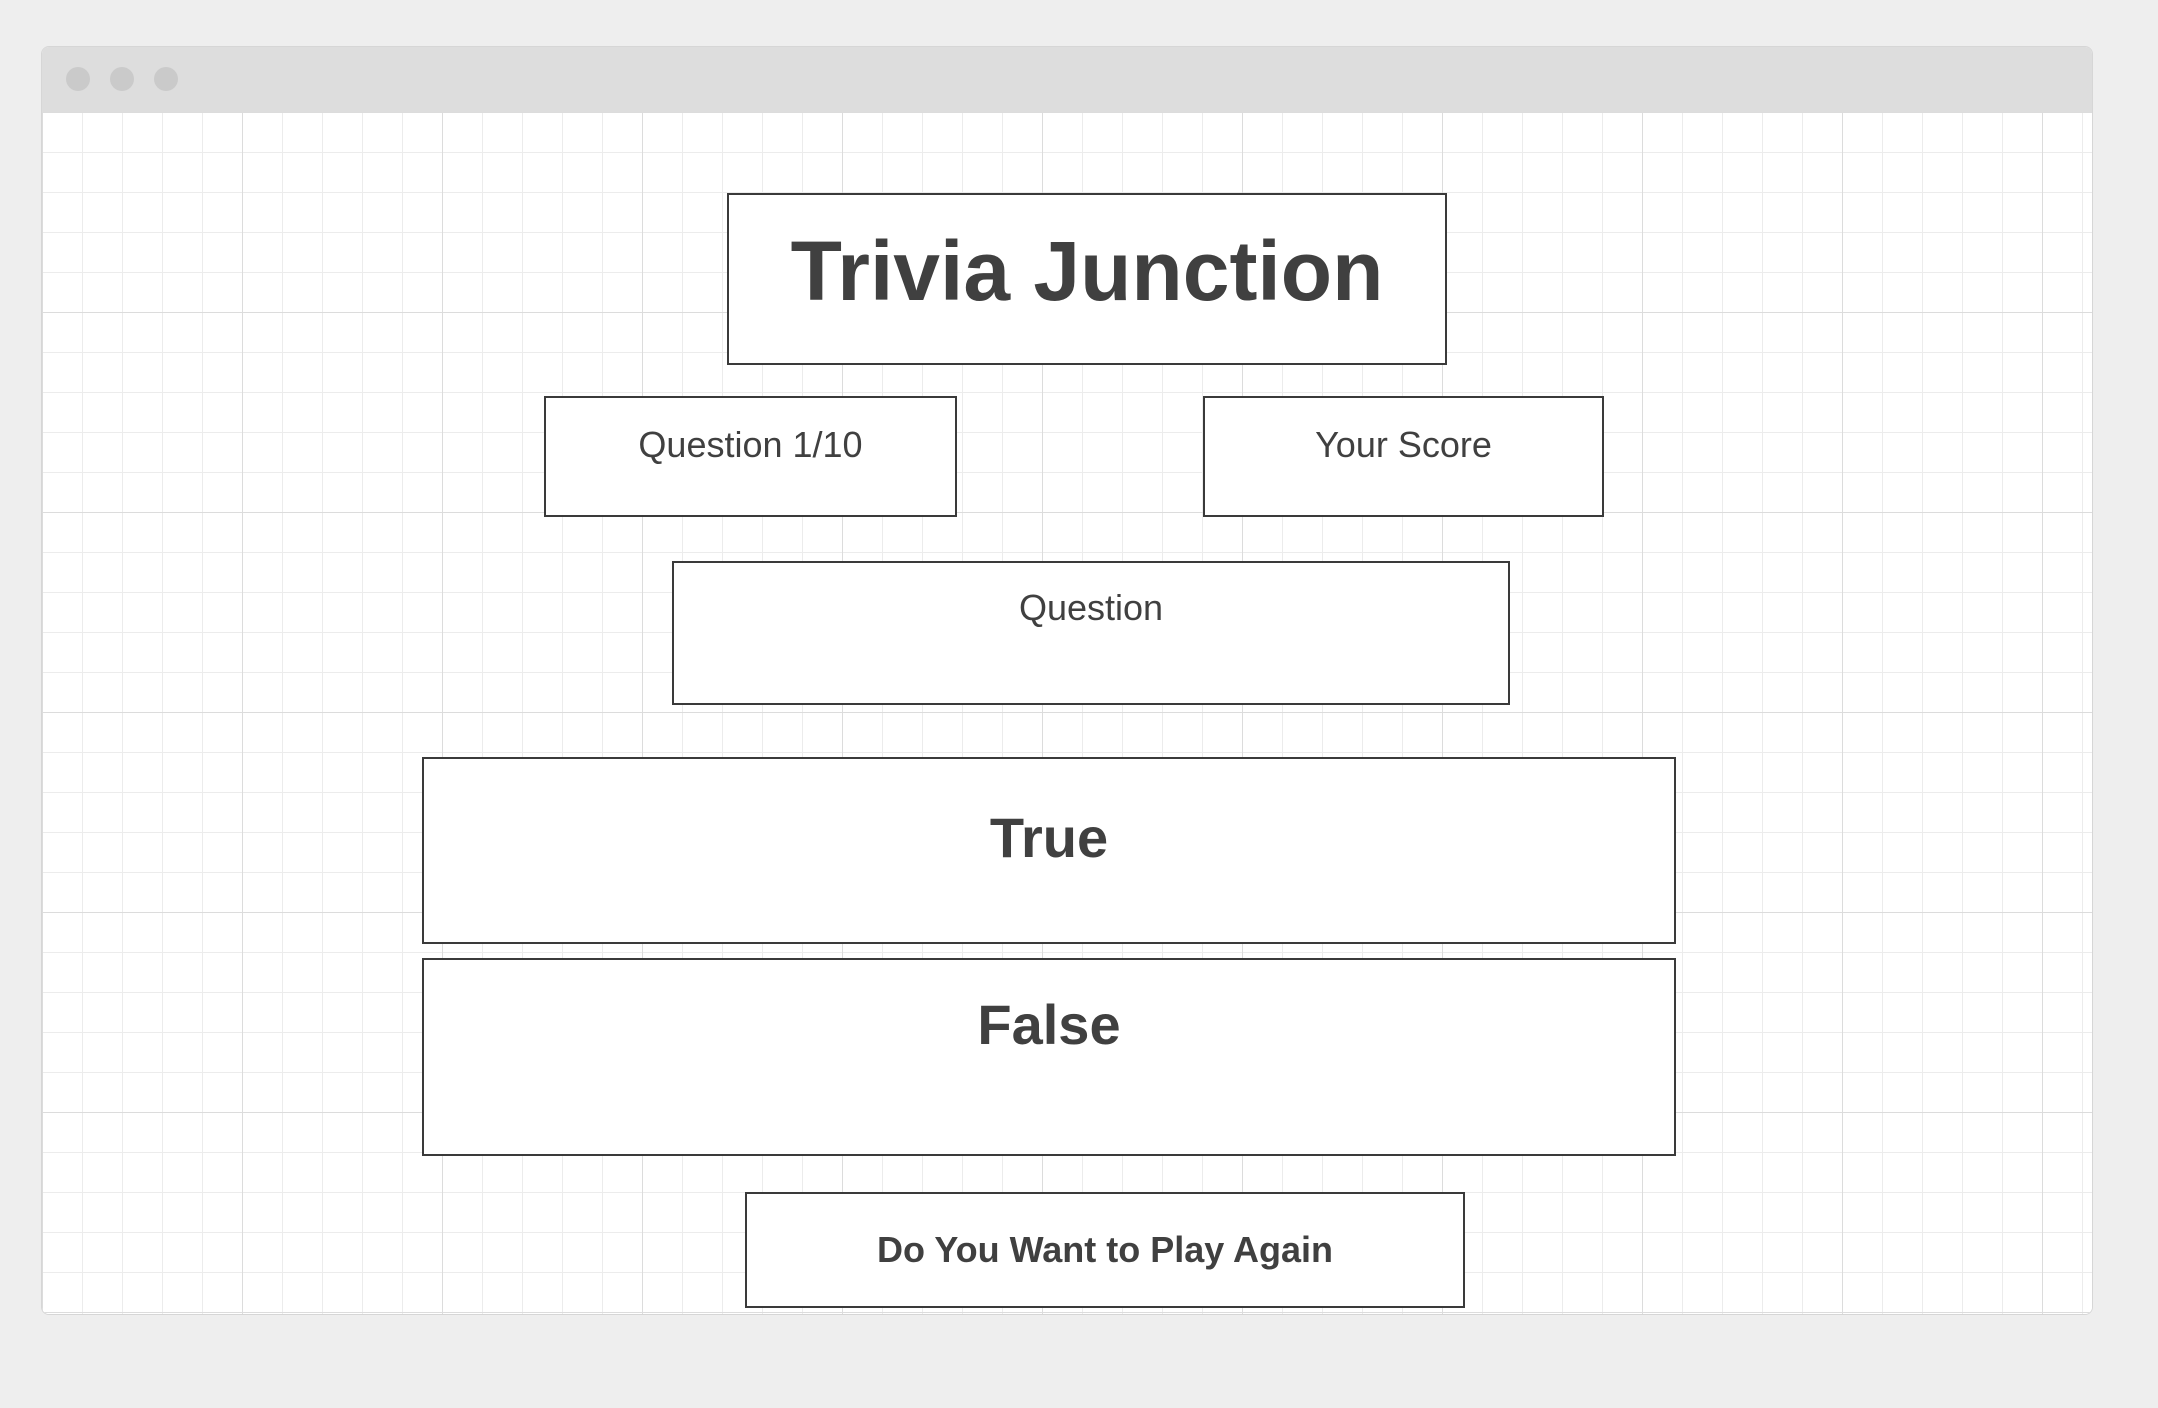 This screenshot has width=2158, height=1408. I want to click on score-label: Your Score, so click(1403, 444).